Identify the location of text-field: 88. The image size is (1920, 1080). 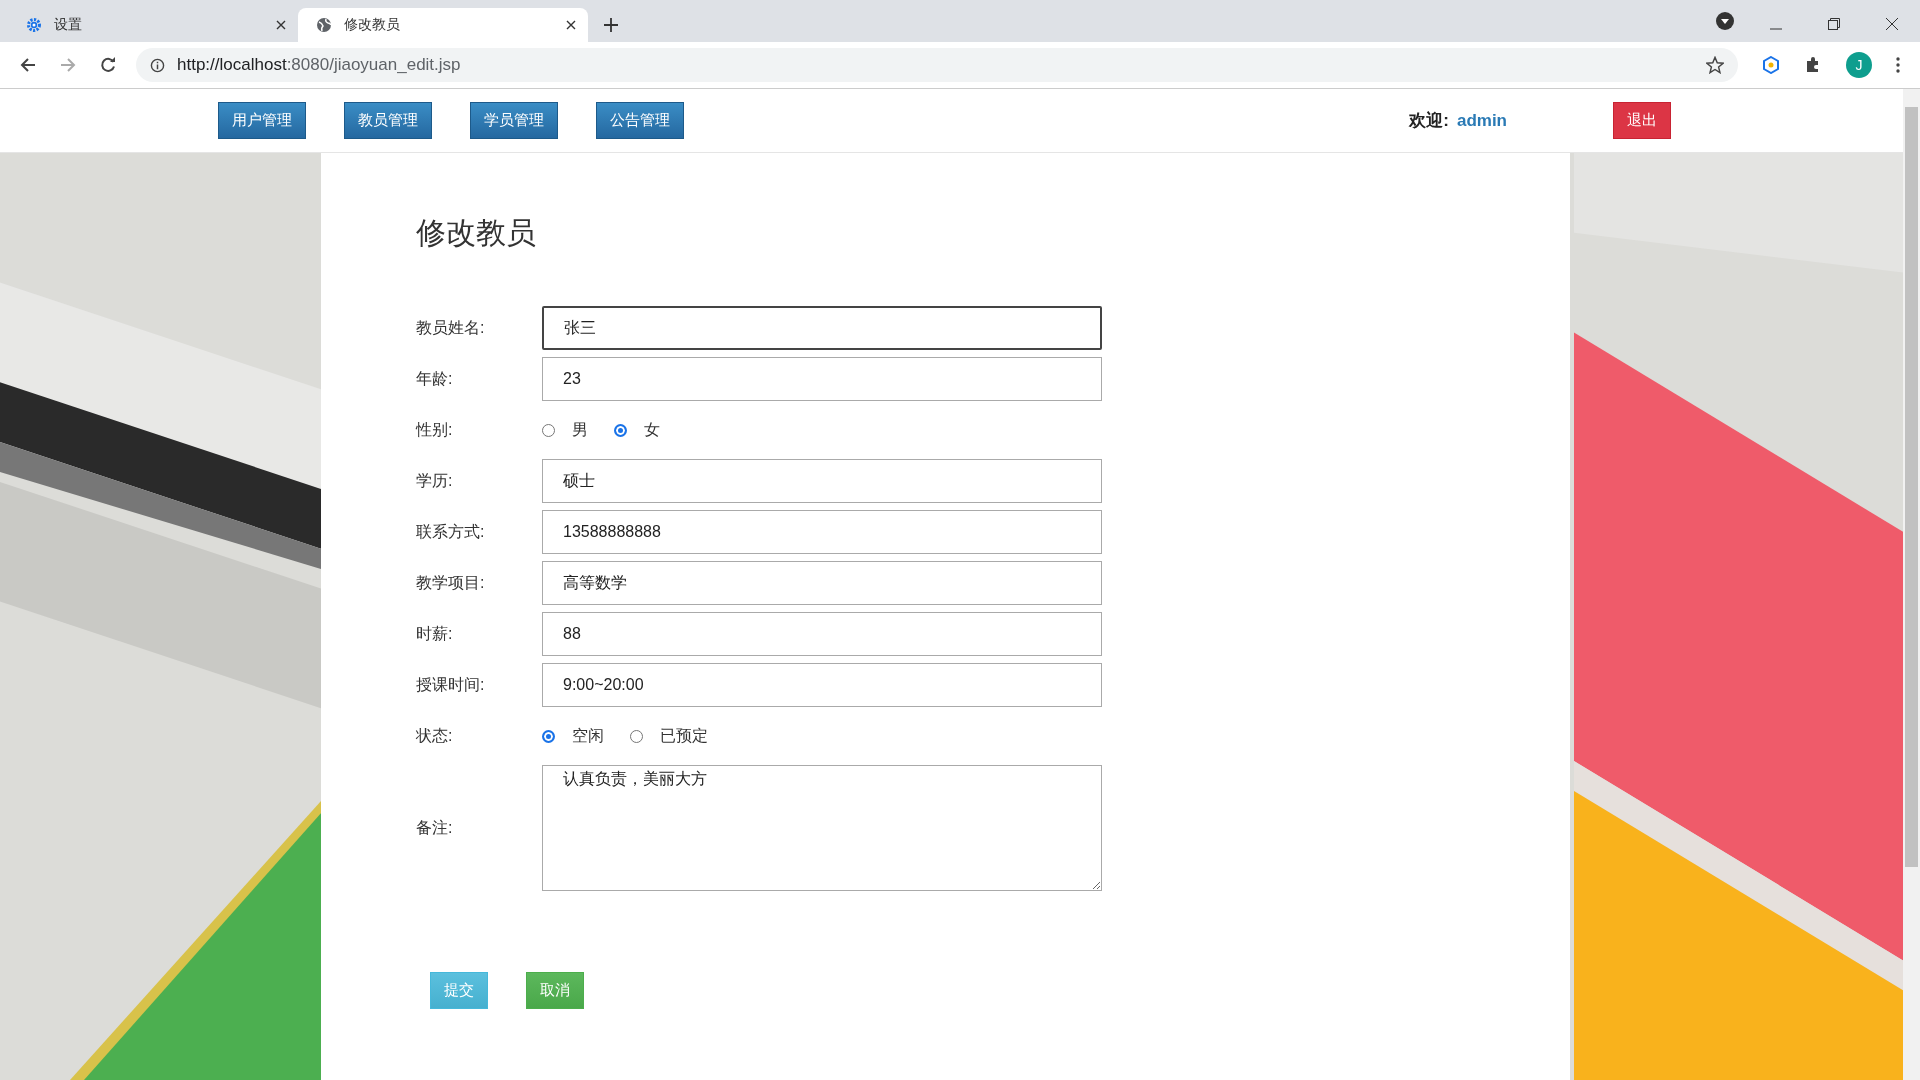
(822, 634).